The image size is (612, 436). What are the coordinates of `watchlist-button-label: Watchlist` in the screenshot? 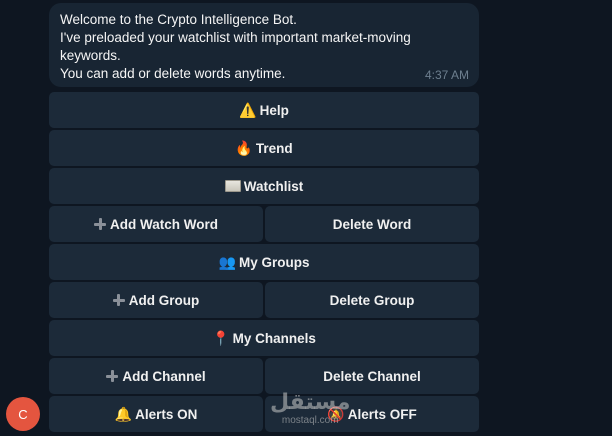 It's located at (273, 186).